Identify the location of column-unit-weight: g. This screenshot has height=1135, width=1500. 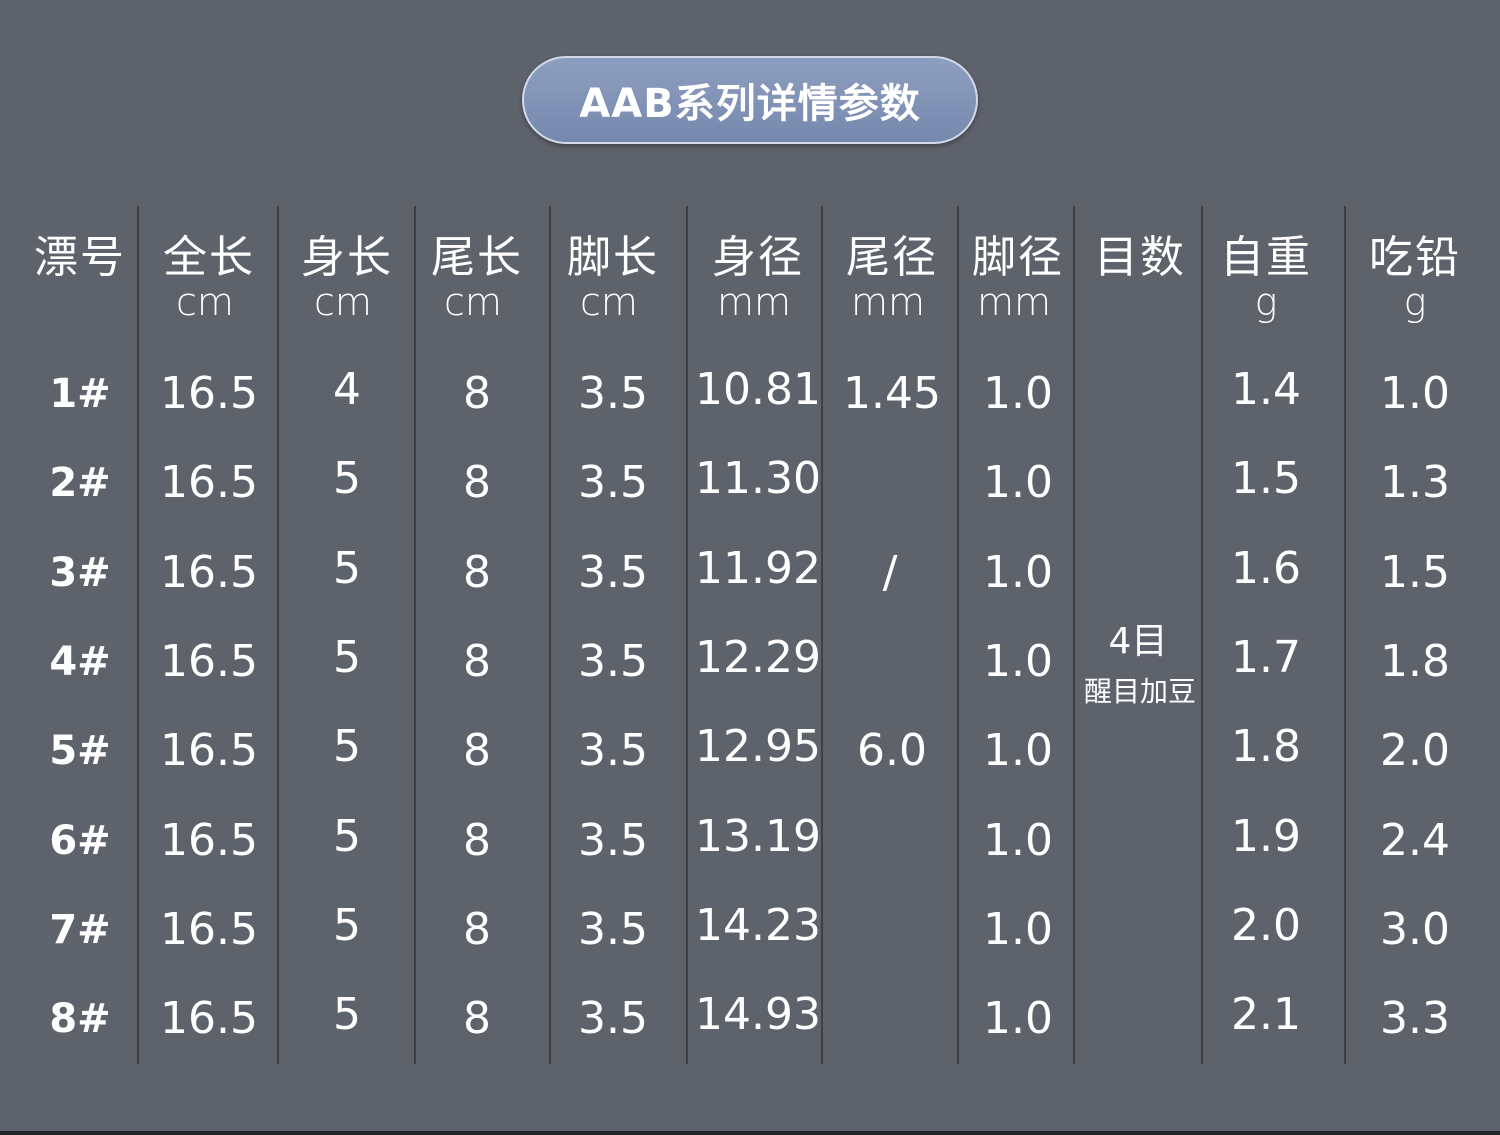
(1266, 302).